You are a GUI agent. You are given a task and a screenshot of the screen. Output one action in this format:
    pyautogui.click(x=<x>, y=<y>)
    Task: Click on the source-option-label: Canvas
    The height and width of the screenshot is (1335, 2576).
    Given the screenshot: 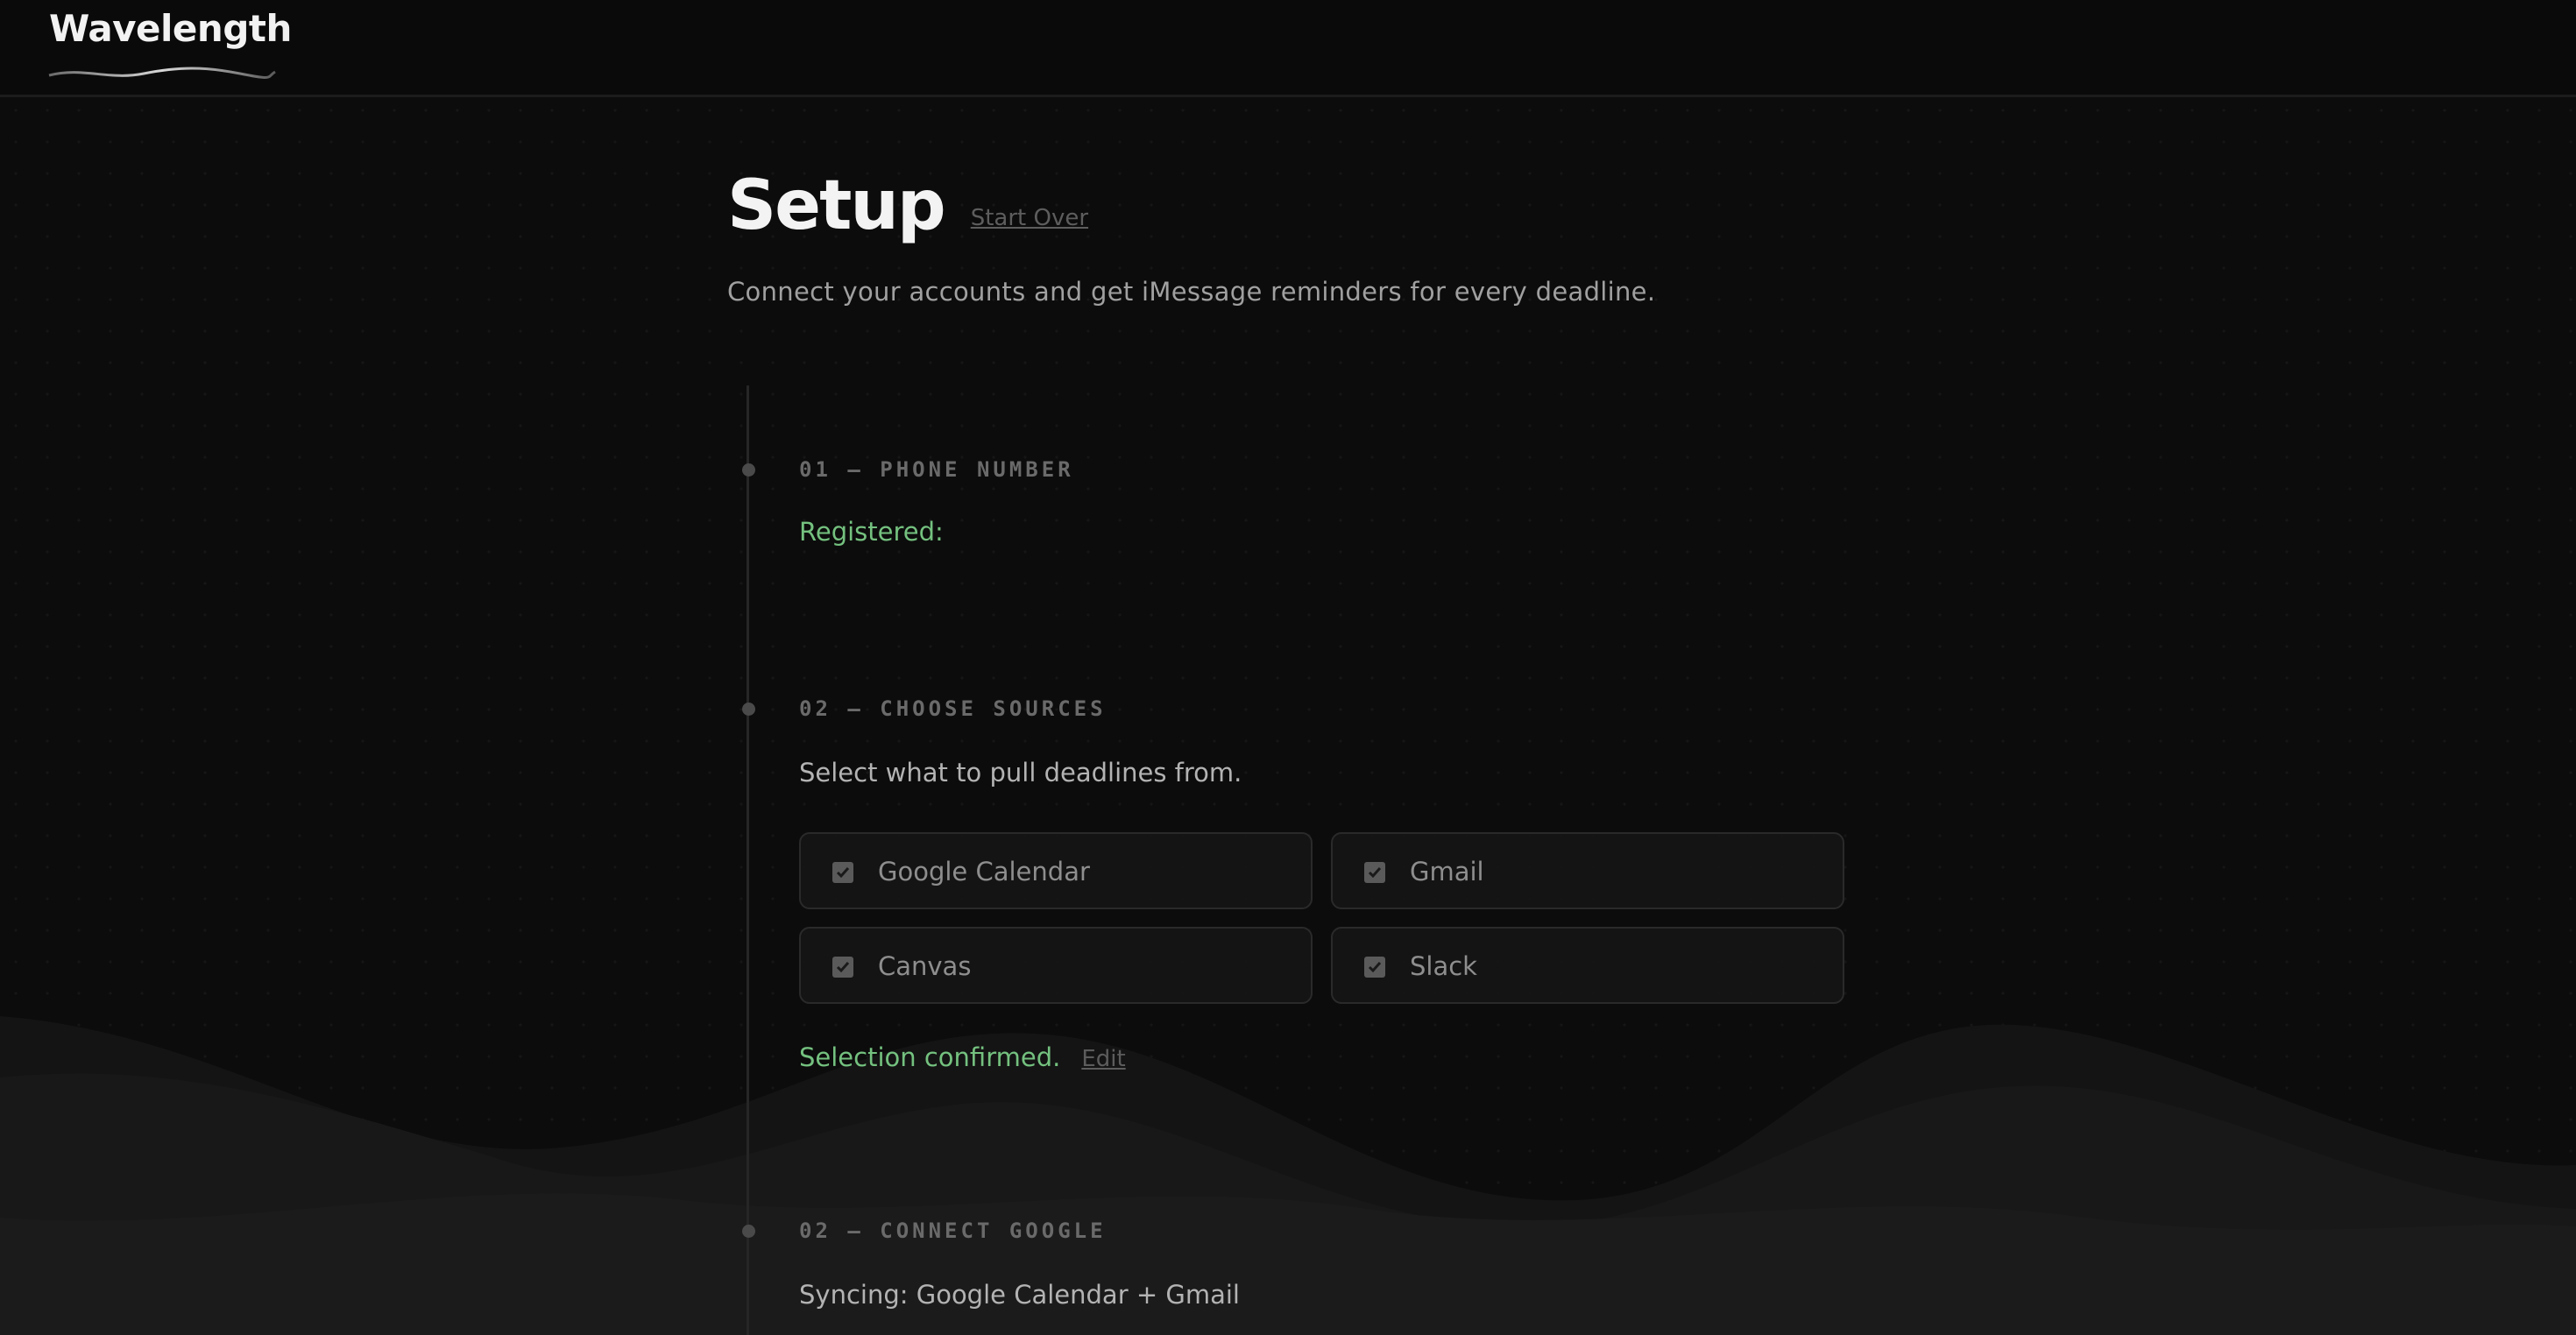 What is the action you would take?
    pyautogui.click(x=925, y=966)
    